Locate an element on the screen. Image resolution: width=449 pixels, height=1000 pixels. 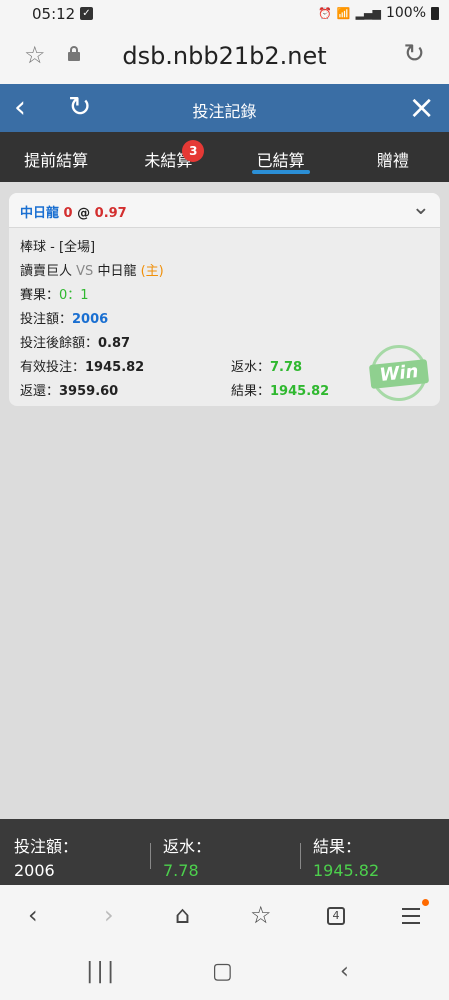
status-time: 05:12 is located at coordinates (54, 14).